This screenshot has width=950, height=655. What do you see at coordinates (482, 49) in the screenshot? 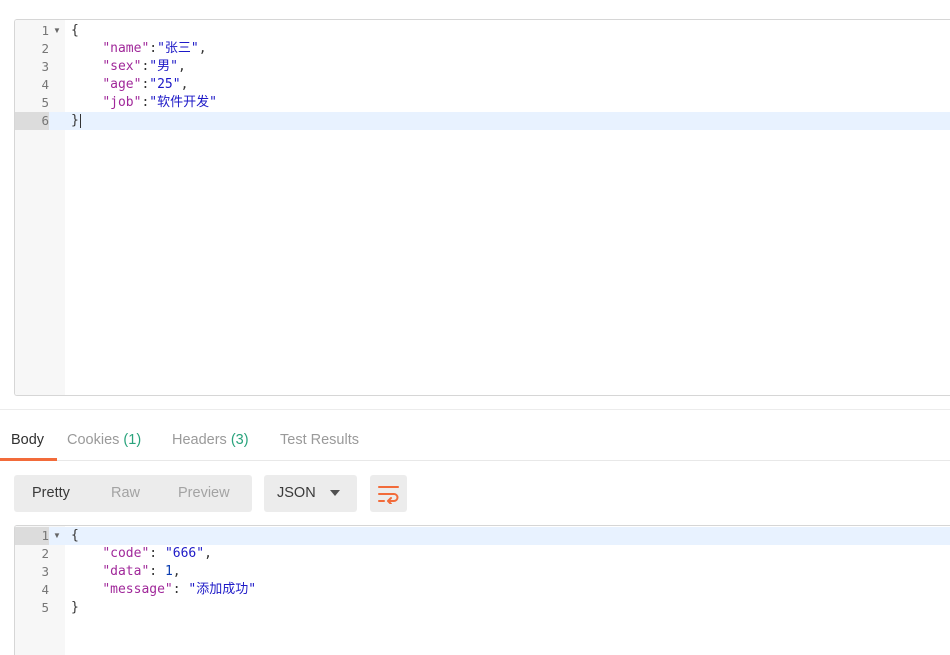
I see `request-line: 2 "name":"张三",` at bounding box center [482, 49].